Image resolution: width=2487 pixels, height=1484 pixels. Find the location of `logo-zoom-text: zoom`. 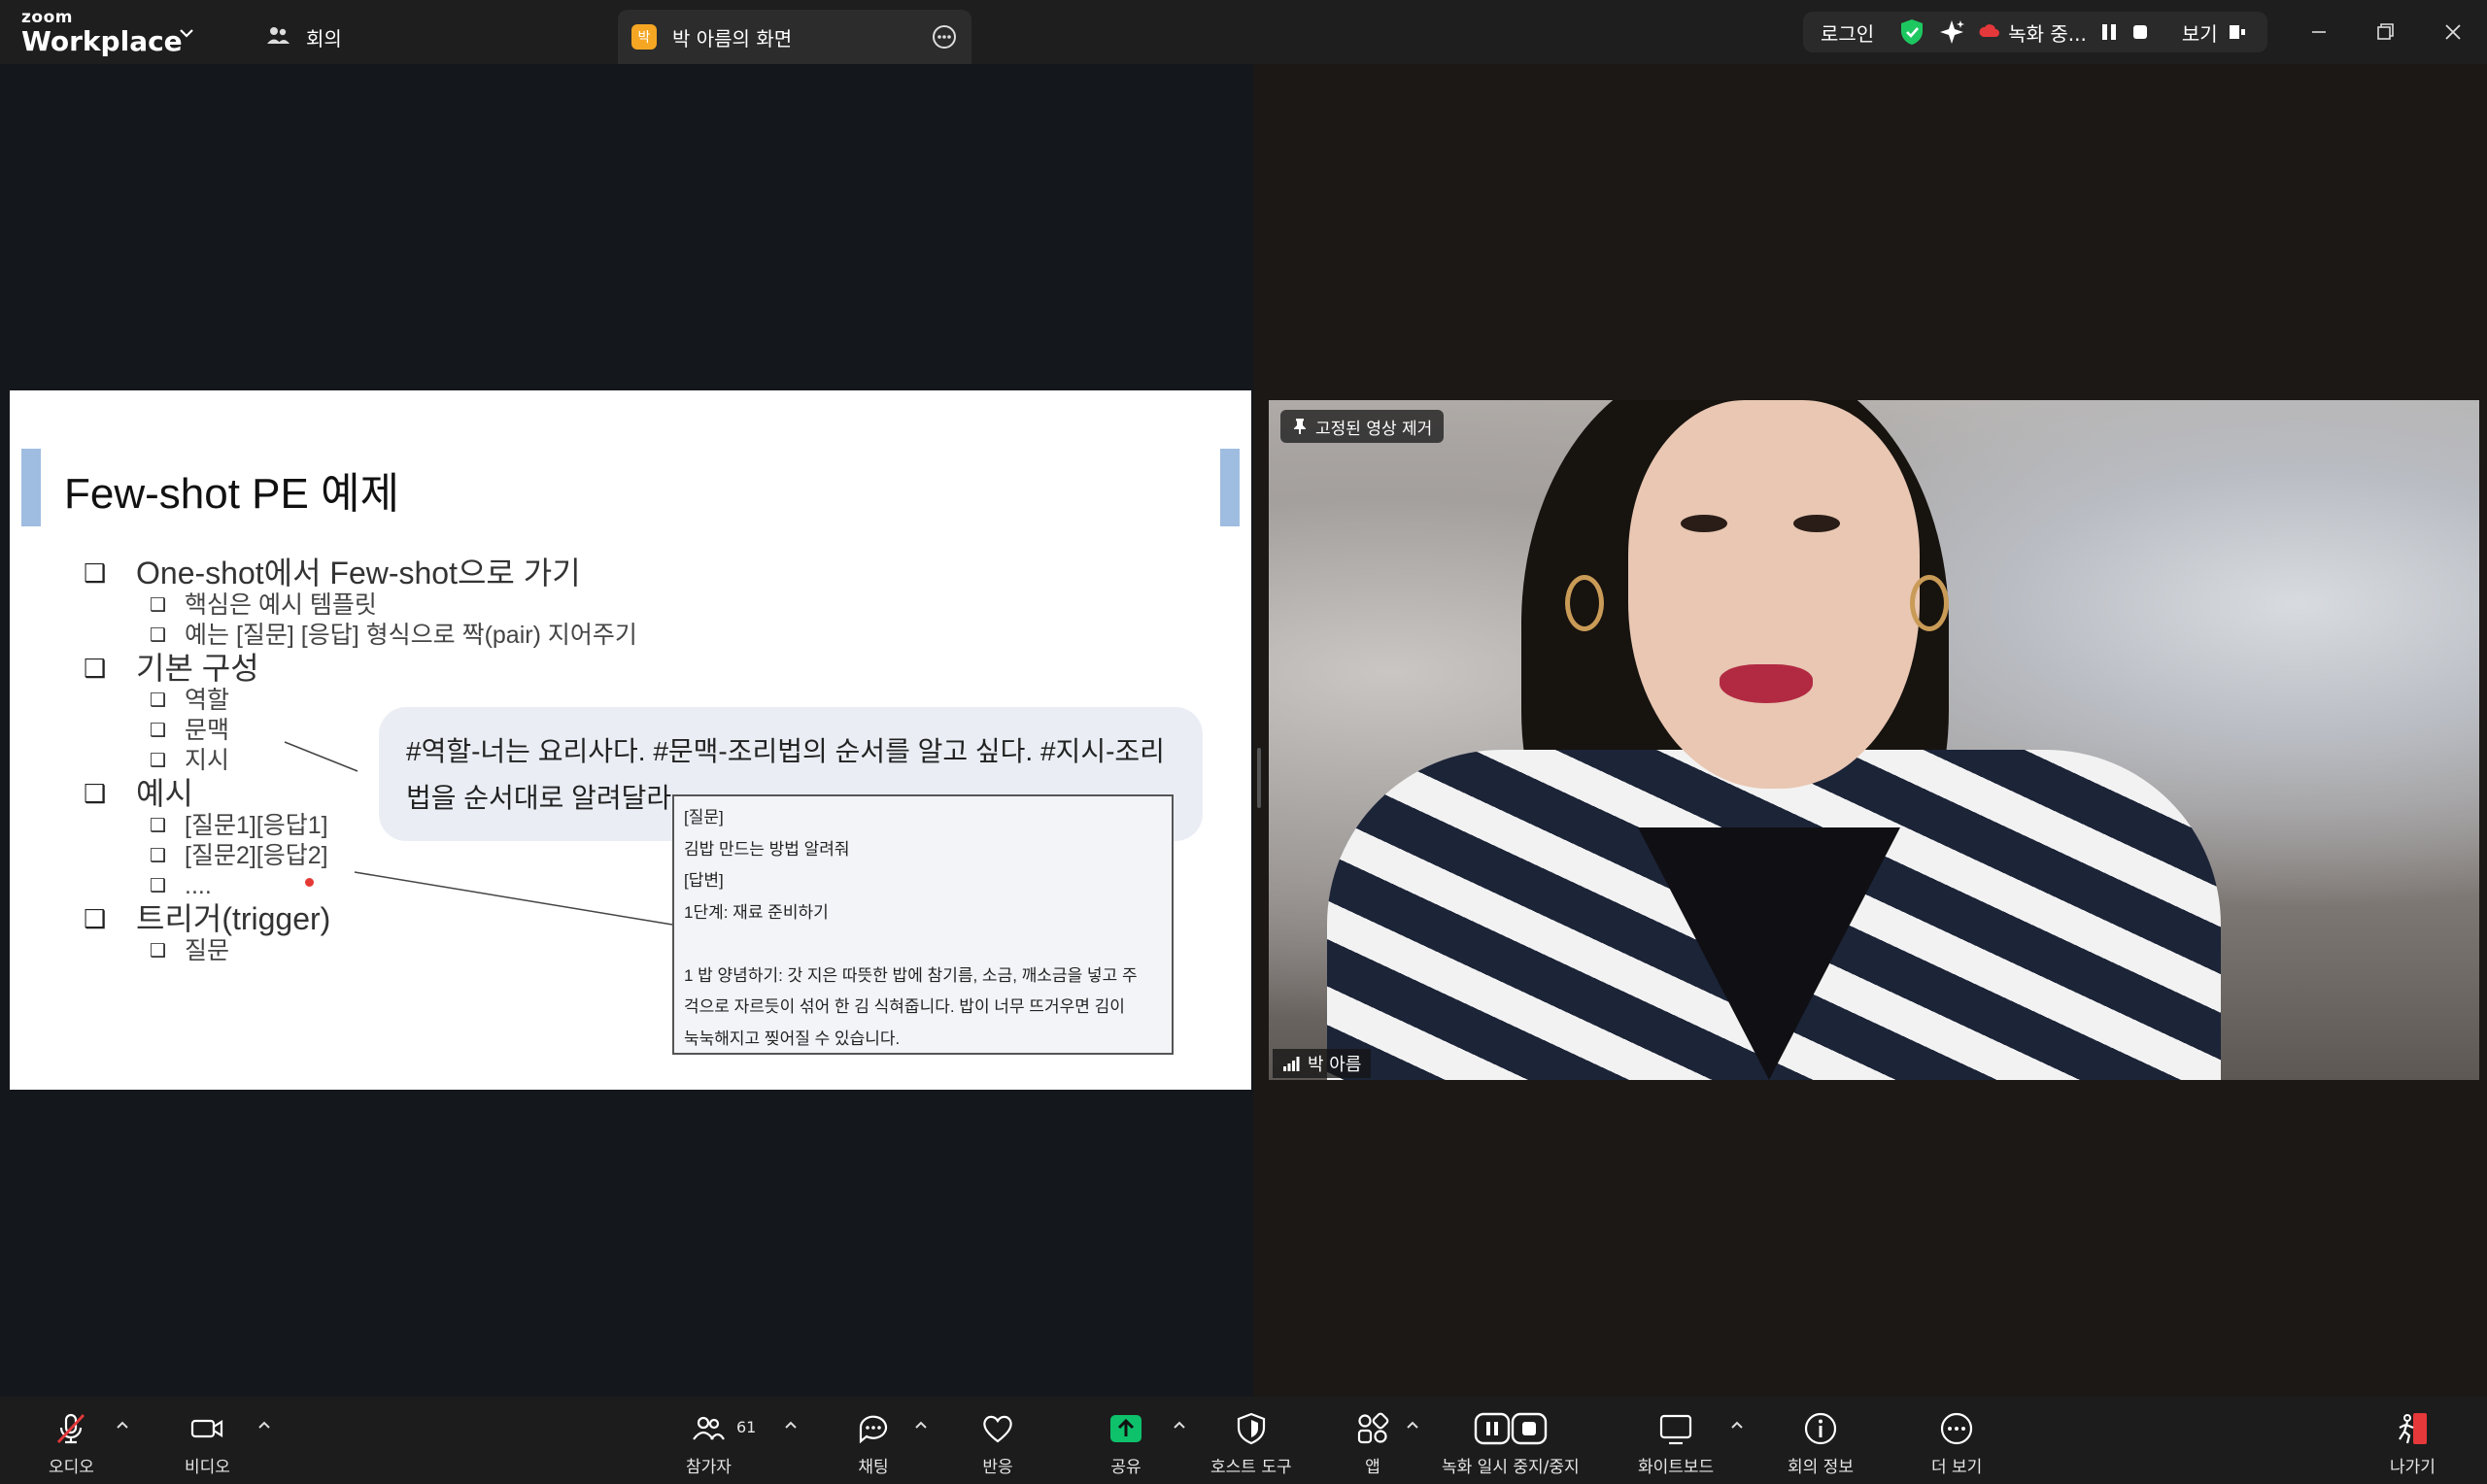

logo-zoom-text: zoom is located at coordinates (47, 17).